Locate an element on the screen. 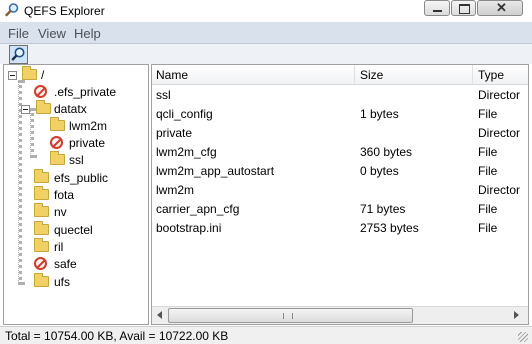 The height and width of the screenshot is (344, 532). list-row: carrier_apn_cfg 71 bytes File is located at coordinates (340, 209).